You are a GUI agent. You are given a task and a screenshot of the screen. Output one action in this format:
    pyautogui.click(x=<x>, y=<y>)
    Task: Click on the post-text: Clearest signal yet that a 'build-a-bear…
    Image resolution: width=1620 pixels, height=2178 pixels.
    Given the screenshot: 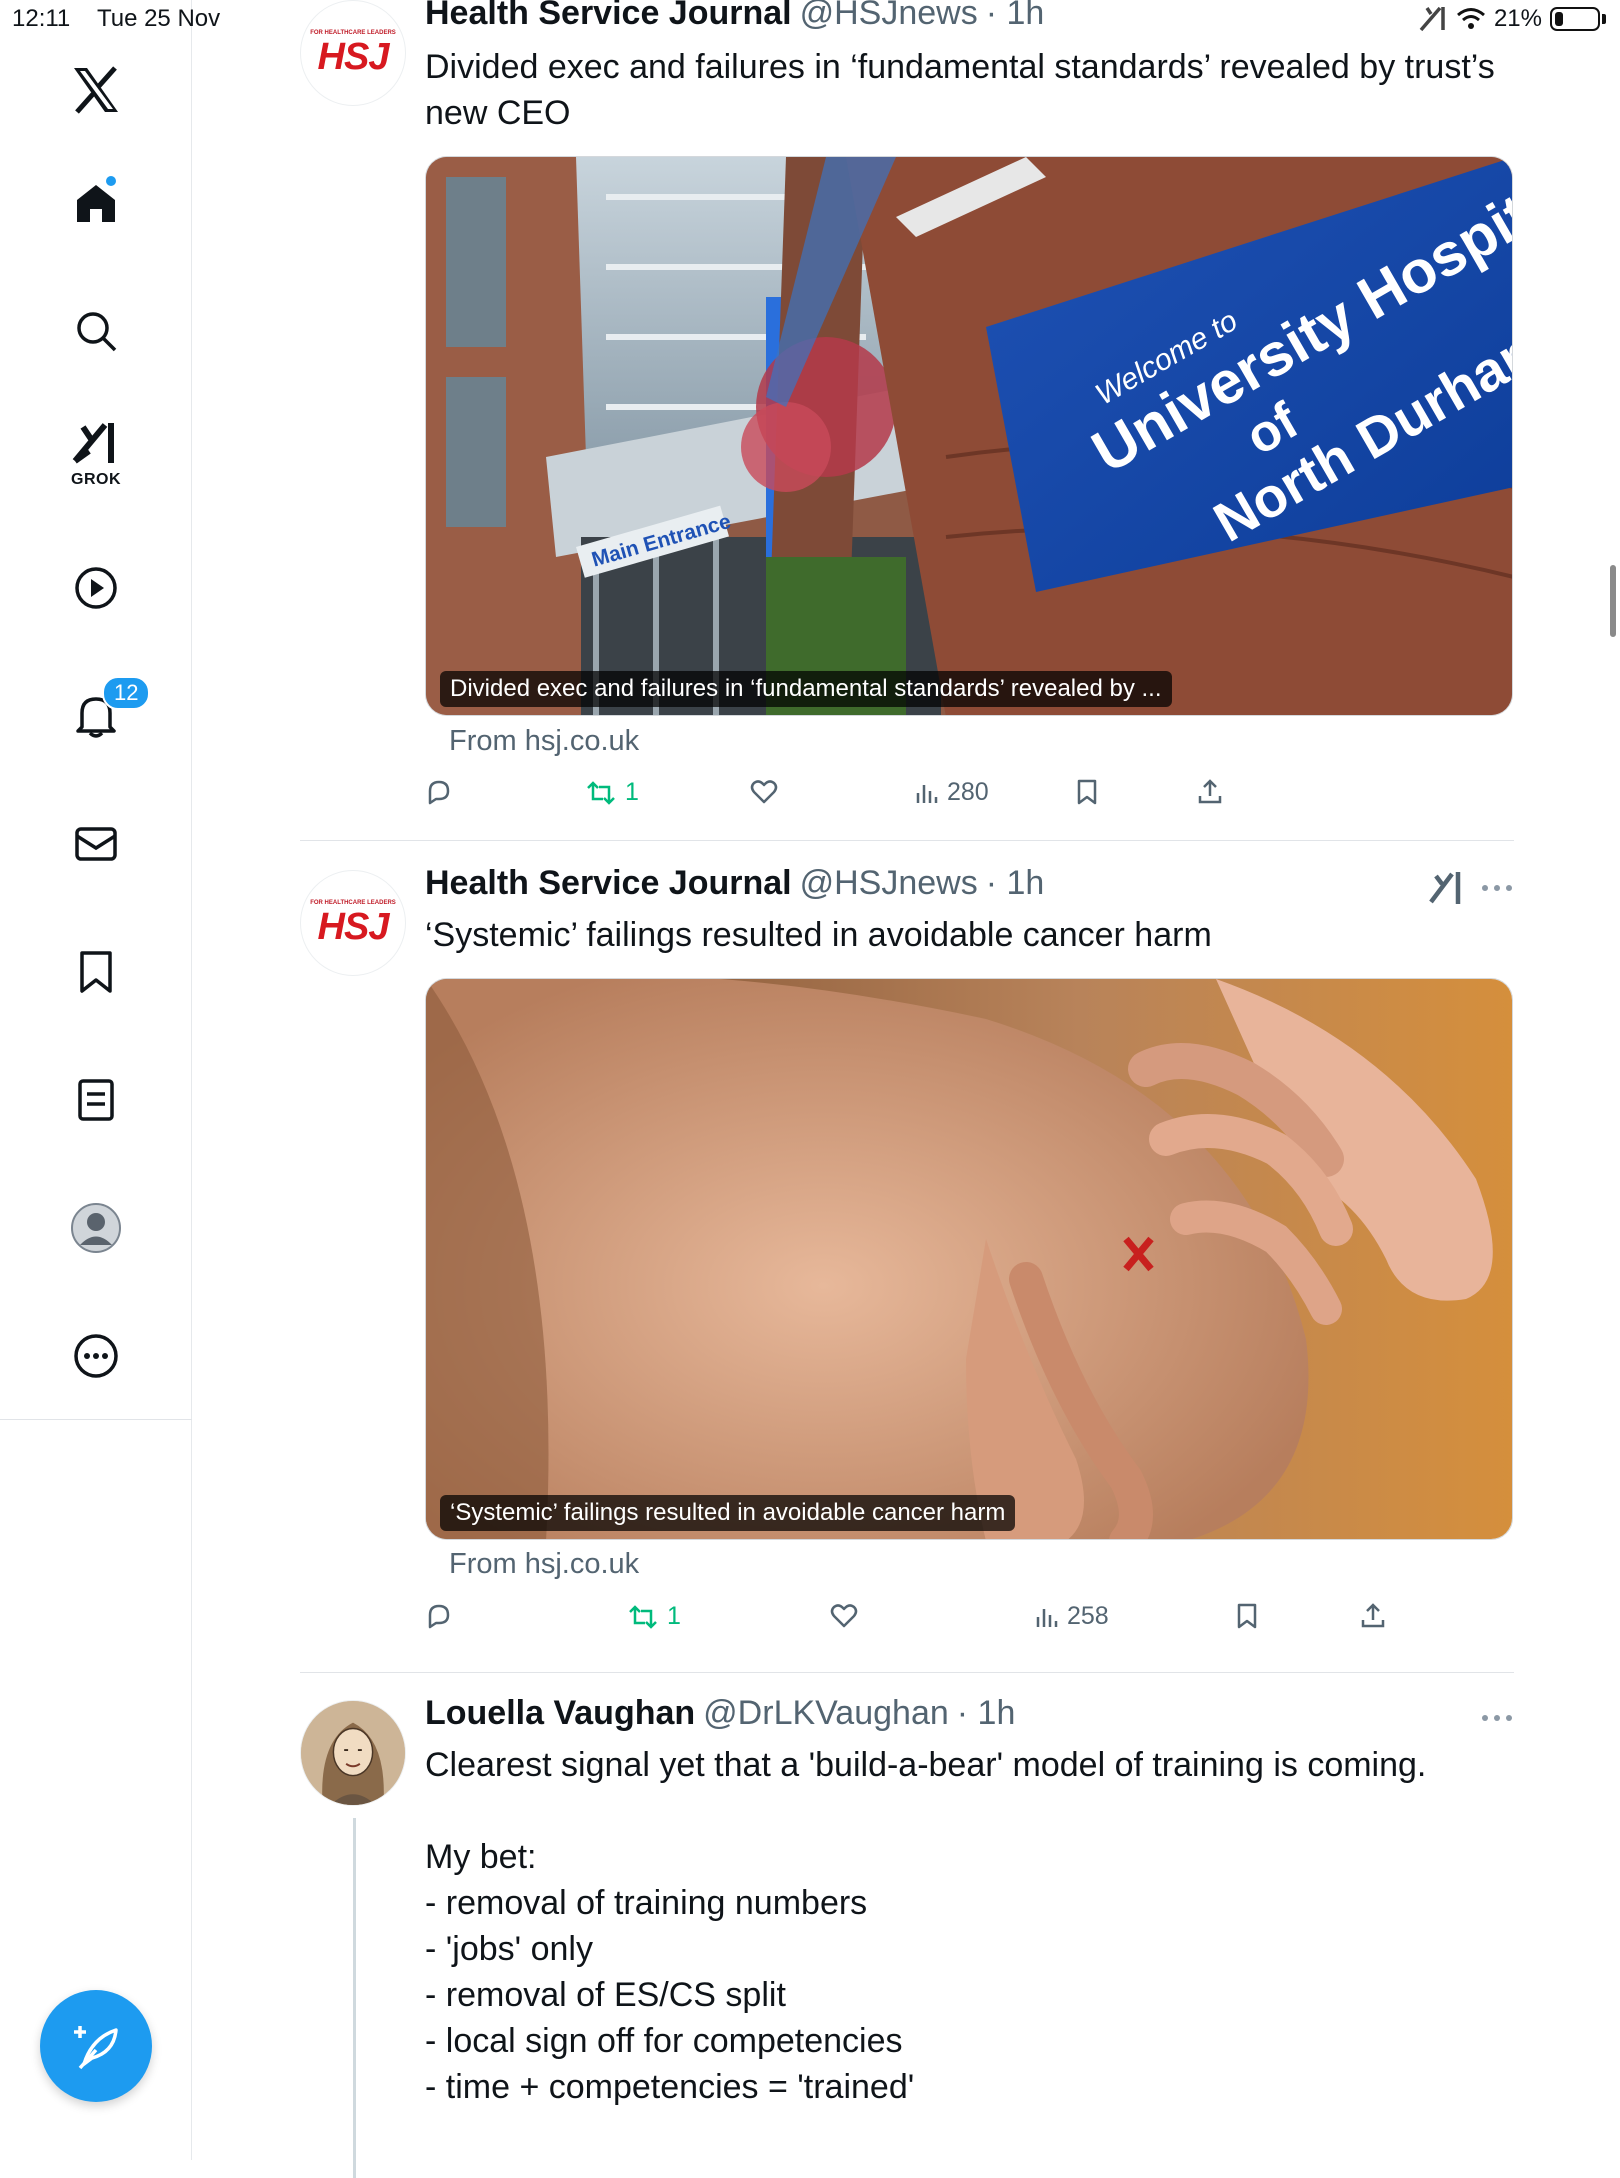 What is the action you would take?
    pyautogui.click(x=926, y=1926)
    